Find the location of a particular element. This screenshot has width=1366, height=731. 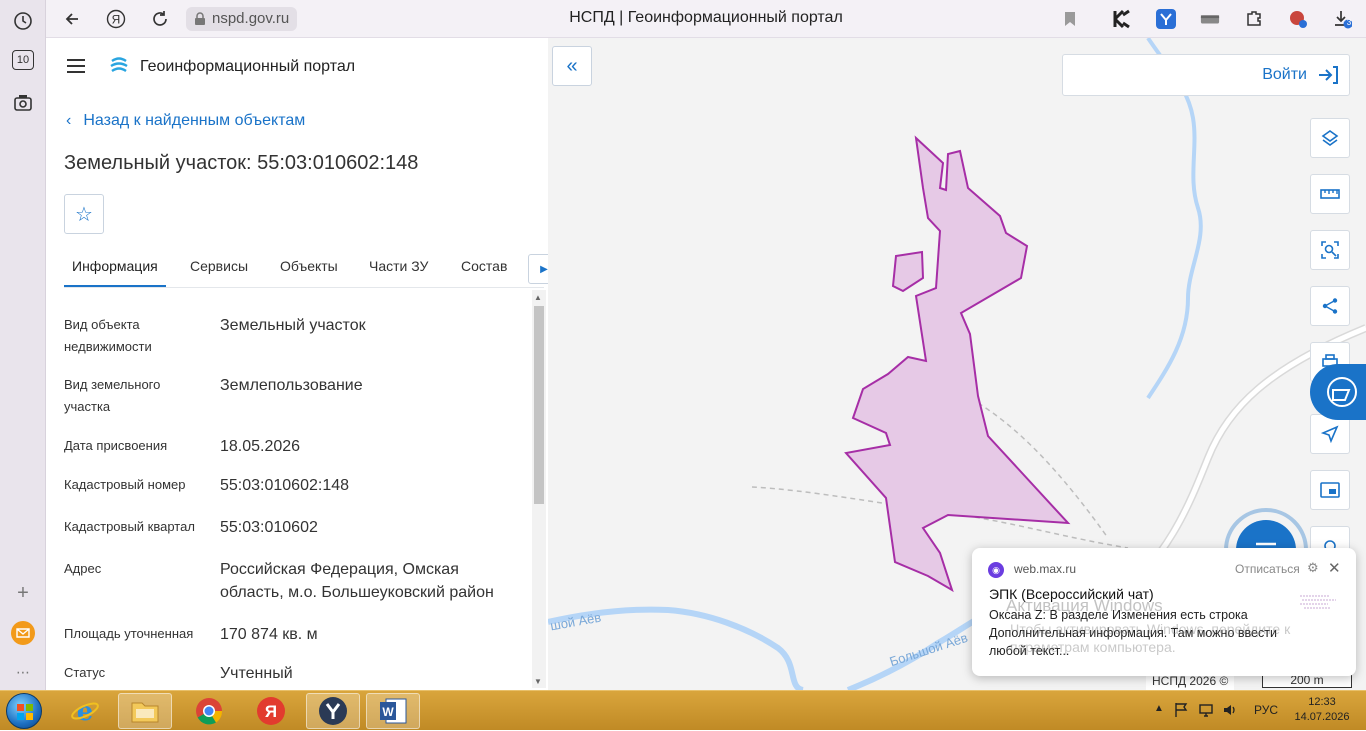

add-icon: + is located at coordinates (23, 593).